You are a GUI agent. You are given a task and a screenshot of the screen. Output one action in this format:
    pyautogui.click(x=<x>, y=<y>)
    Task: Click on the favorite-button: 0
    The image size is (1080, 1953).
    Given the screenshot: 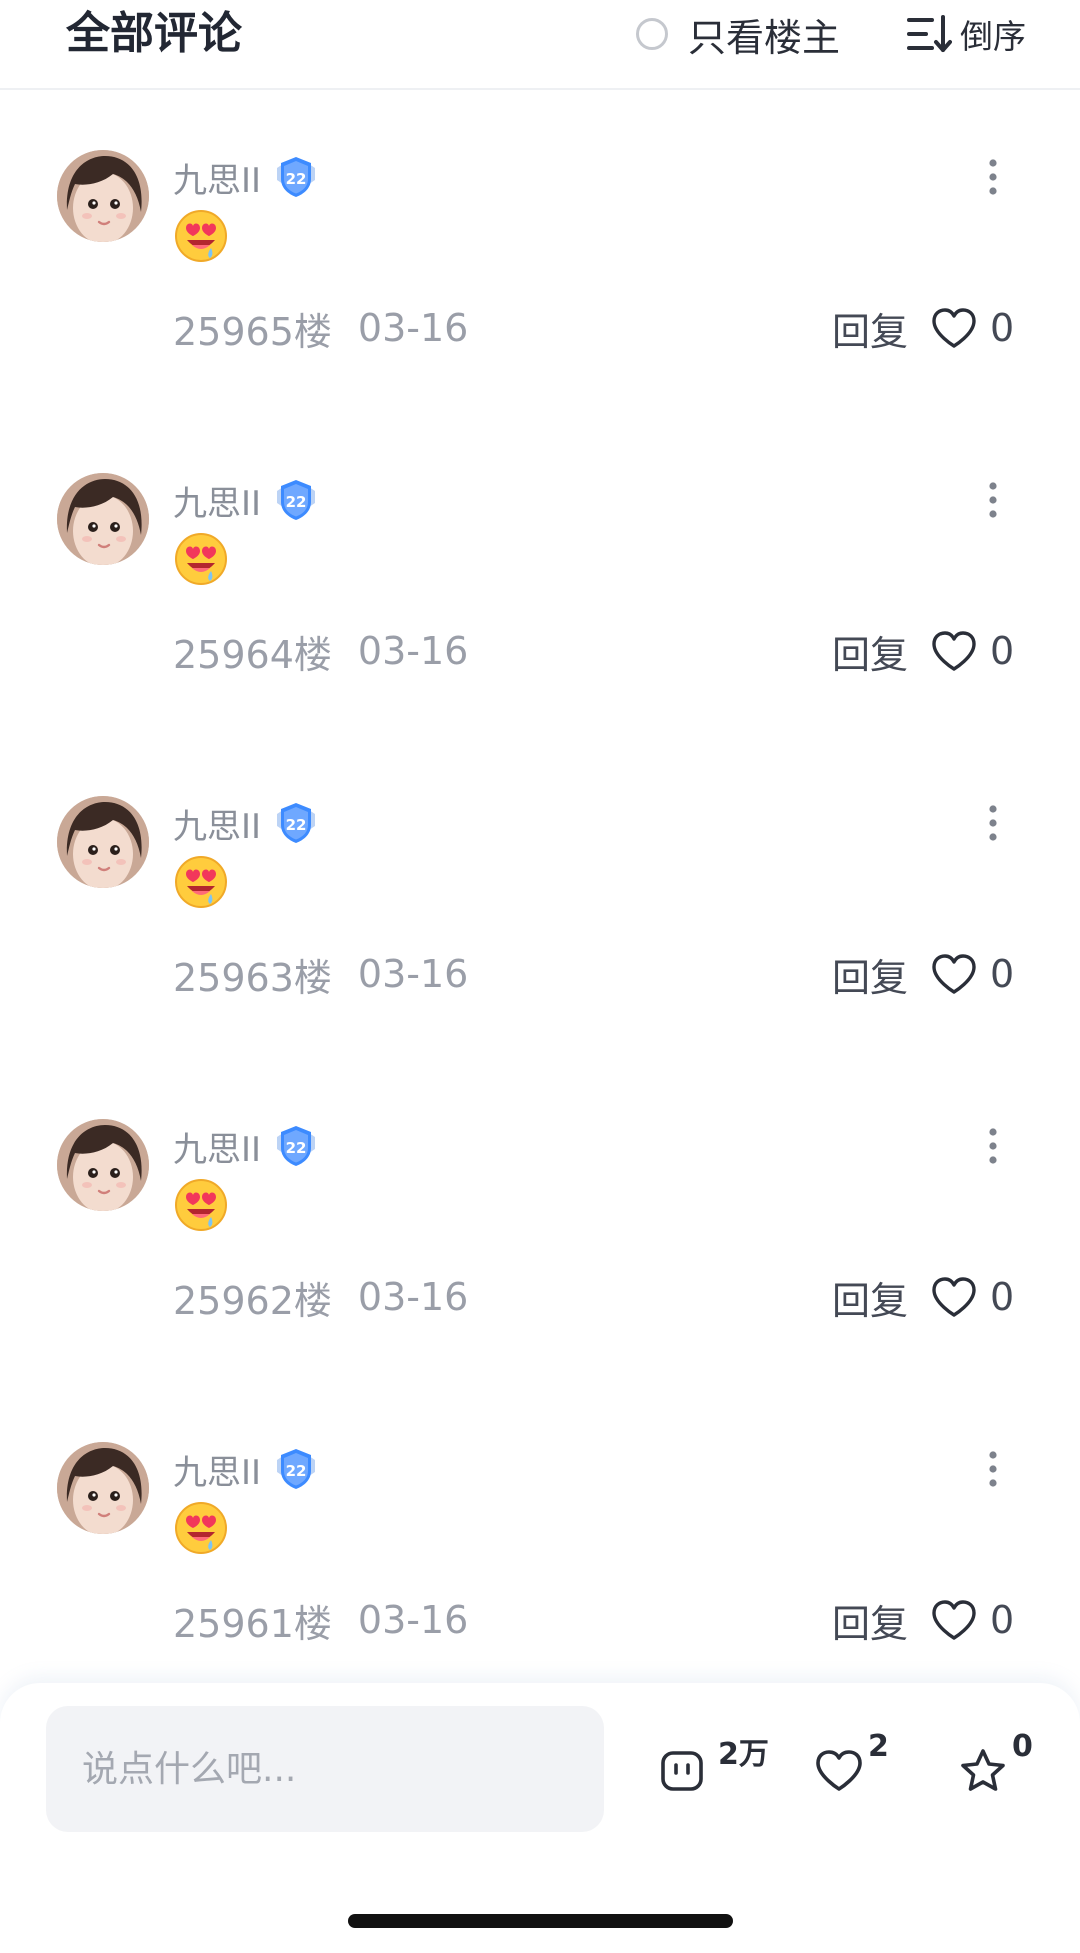 What is the action you would take?
    pyautogui.click(x=998, y=1772)
    